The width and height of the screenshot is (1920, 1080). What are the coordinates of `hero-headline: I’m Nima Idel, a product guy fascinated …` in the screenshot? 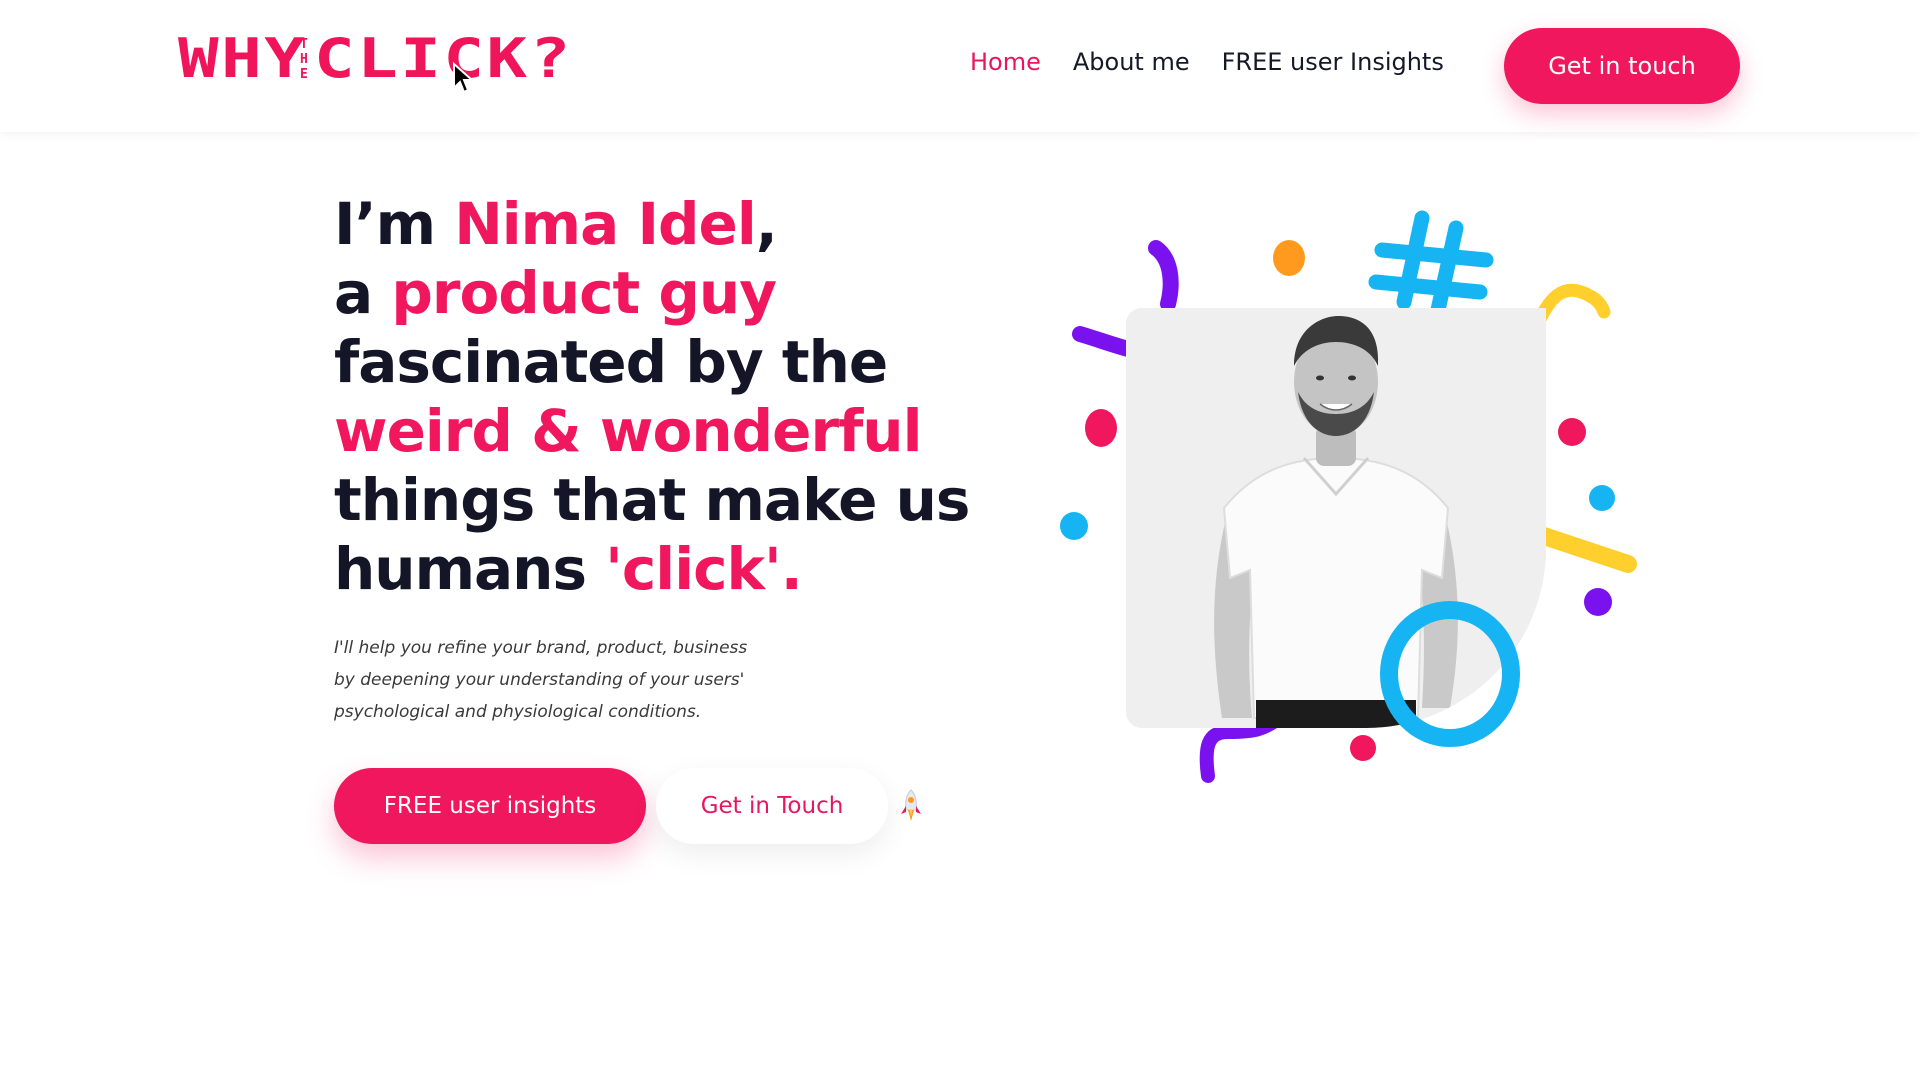 It's located at (652, 397).